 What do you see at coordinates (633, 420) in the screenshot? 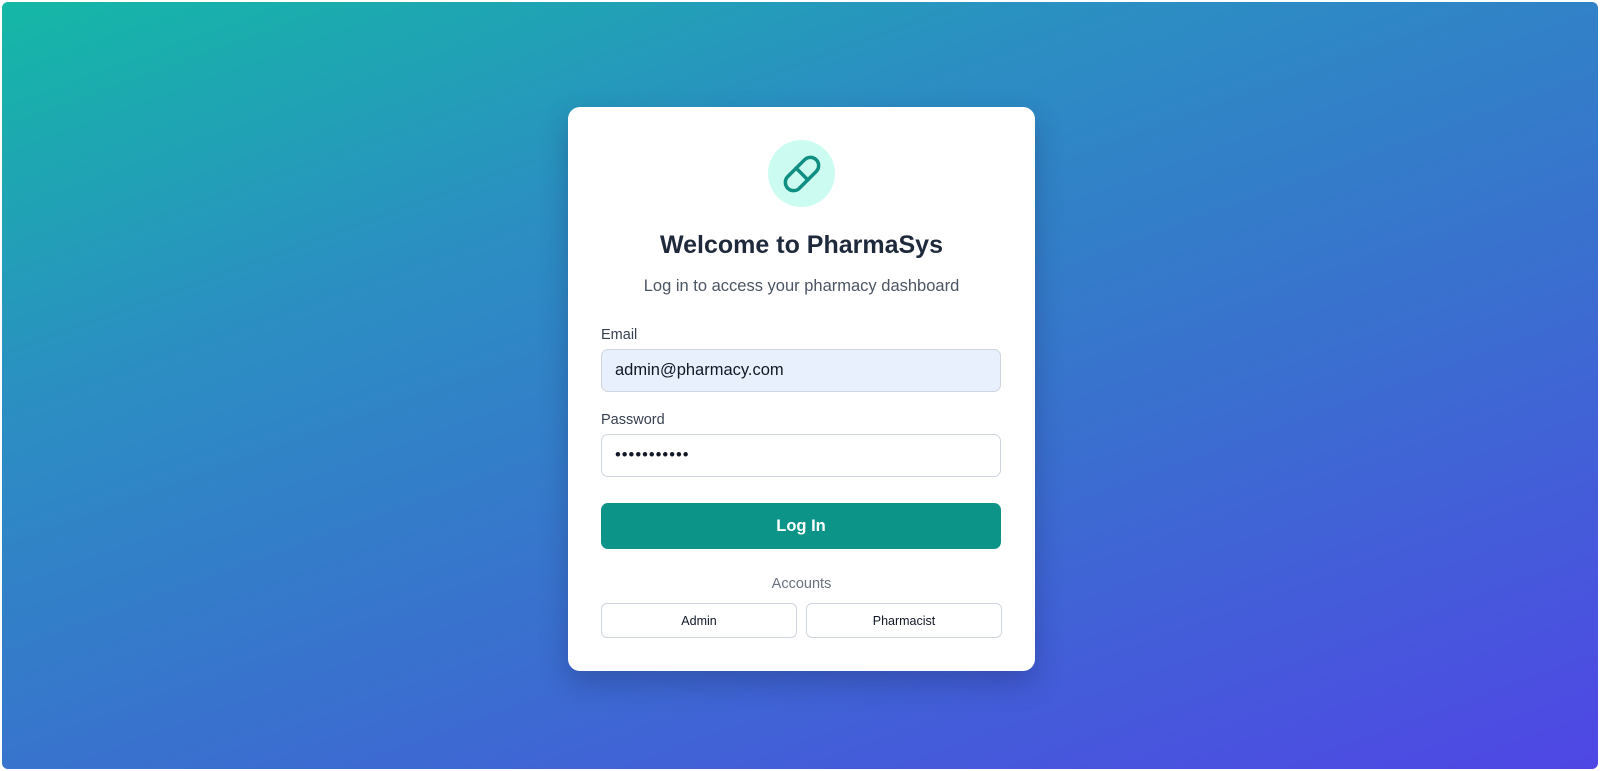
I see `password-label: Password` at bounding box center [633, 420].